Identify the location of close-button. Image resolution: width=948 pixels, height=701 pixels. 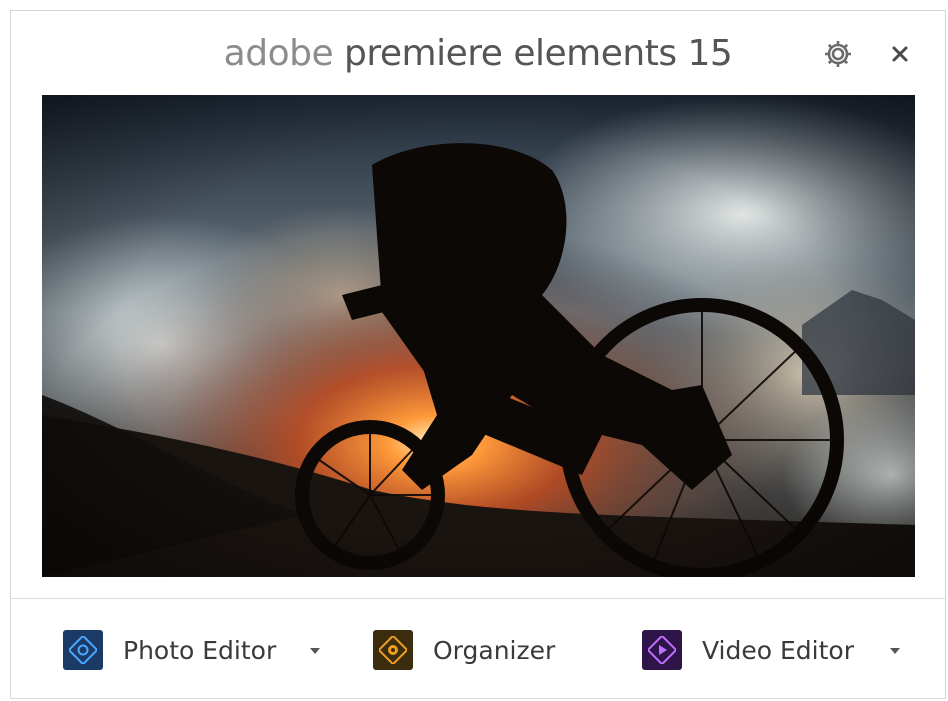
(900, 54).